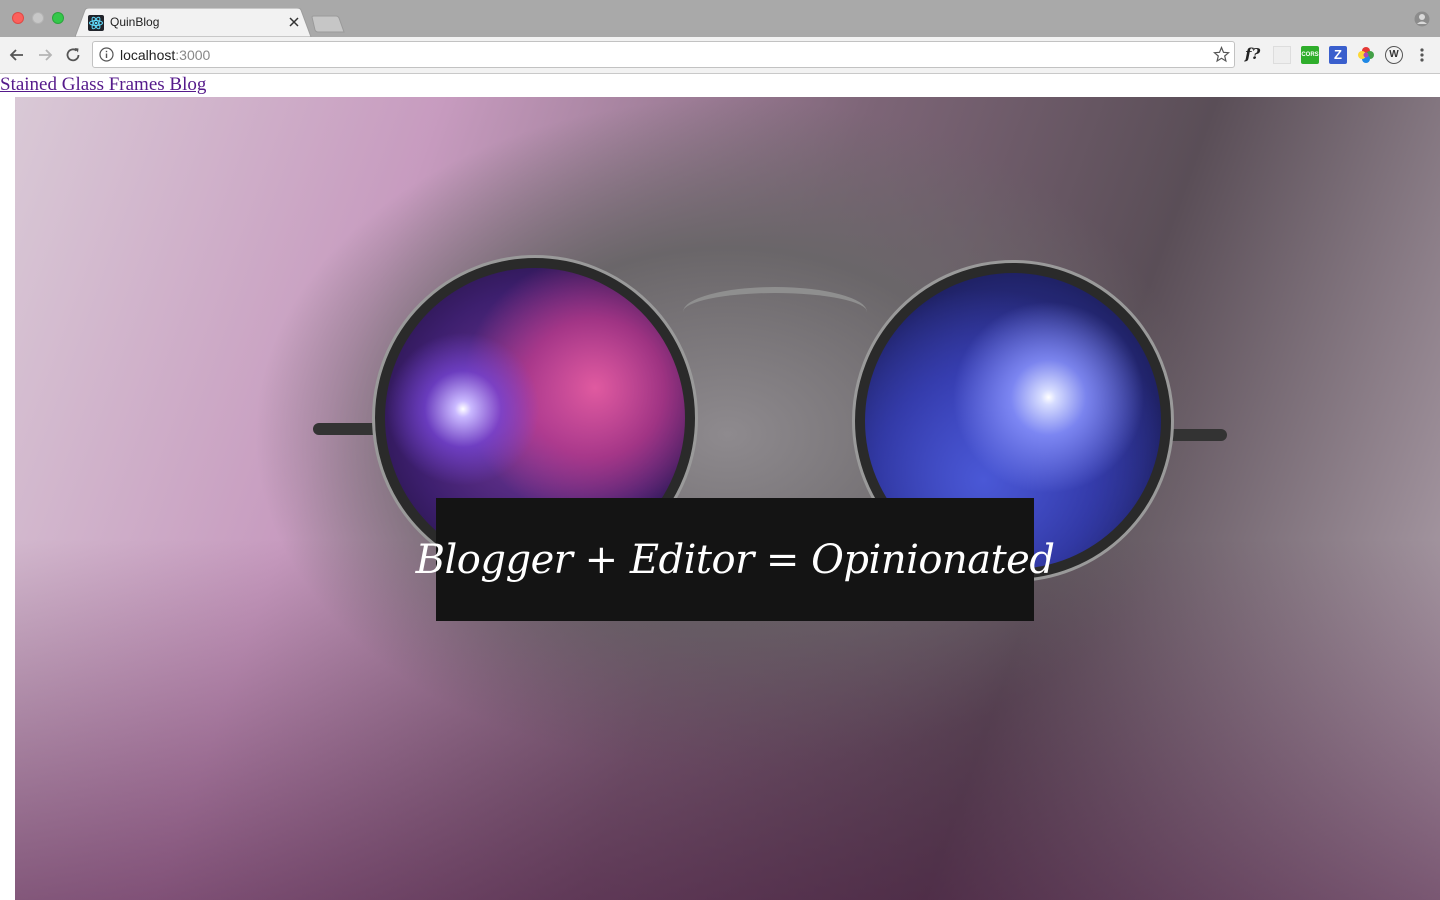 The height and width of the screenshot is (900, 1440). Describe the element at coordinates (1282, 55) in the screenshot. I see `grid-extension-icon` at that location.